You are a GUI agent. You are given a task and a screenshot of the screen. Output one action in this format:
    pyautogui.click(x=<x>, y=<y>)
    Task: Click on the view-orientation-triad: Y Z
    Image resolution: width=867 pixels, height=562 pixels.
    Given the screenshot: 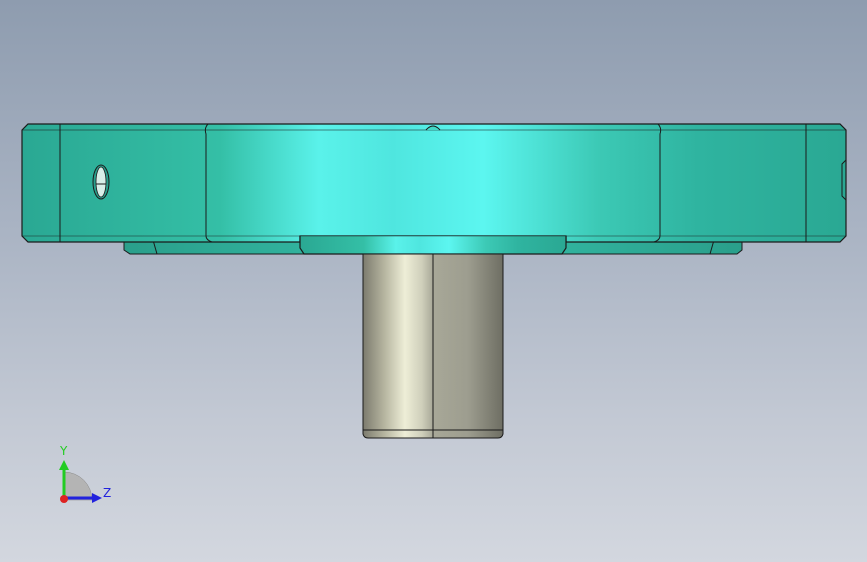 What is the action you would take?
    pyautogui.click(x=85, y=478)
    